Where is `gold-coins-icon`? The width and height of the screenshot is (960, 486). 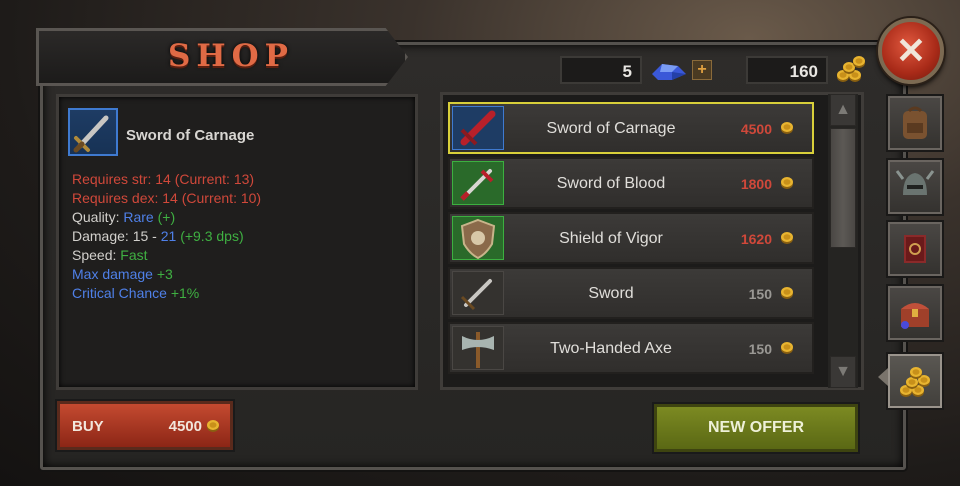
gold-coins-icon is located at coordinates (851, 69).